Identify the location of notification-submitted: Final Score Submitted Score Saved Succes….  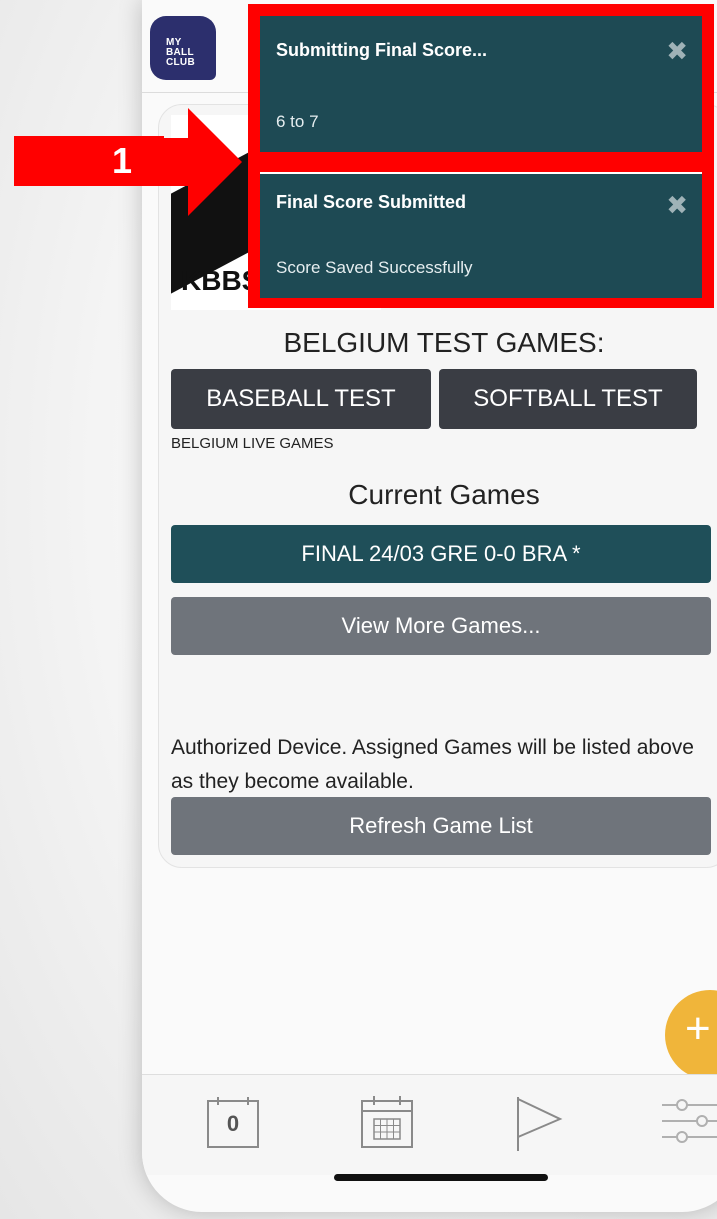
(481, 235).